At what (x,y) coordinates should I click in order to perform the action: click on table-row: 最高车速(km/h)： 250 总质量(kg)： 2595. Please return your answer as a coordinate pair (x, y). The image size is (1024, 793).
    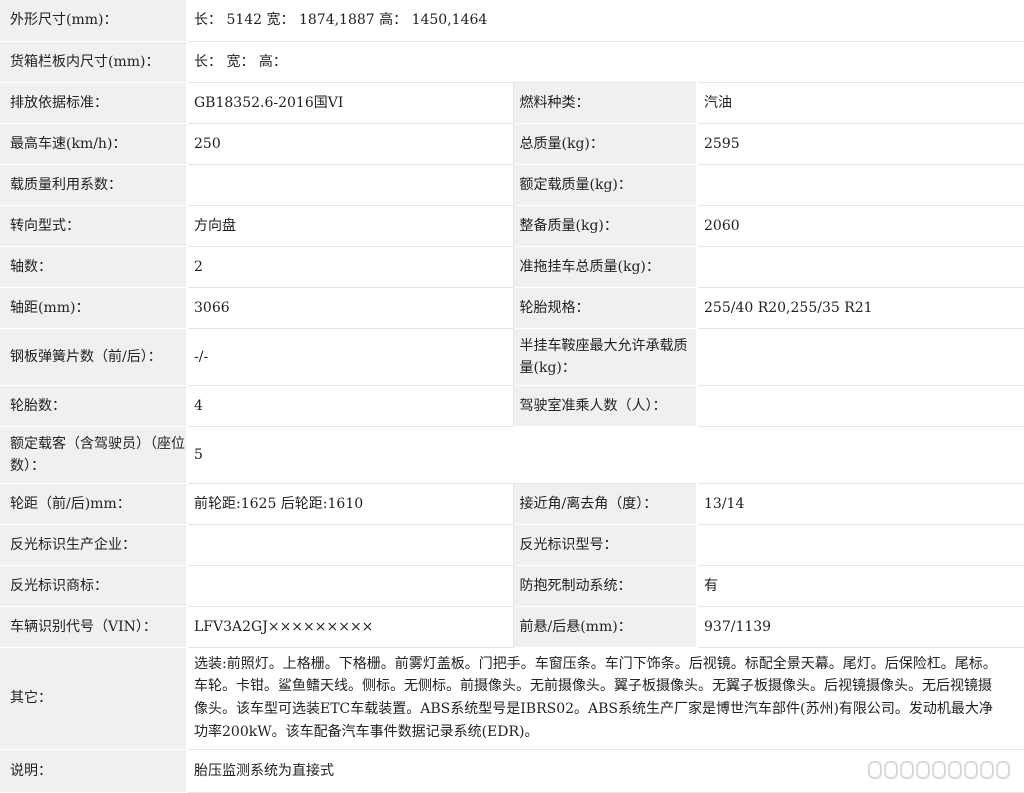
    Looking at the image, I should click on (512, 144).